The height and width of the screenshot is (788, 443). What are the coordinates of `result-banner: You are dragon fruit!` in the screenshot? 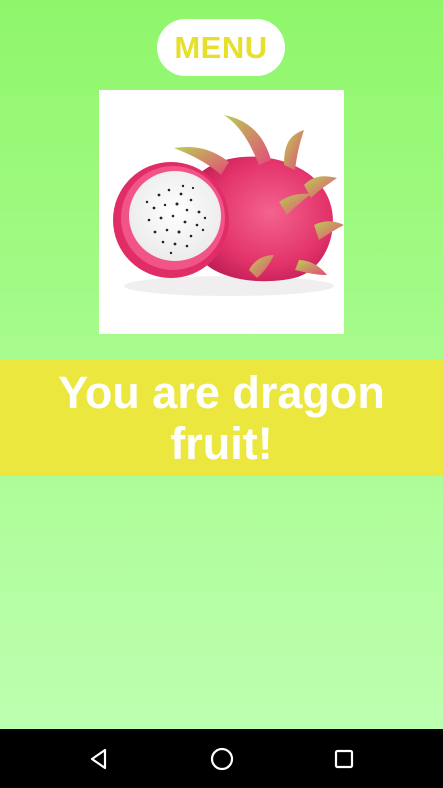 It's located at (221, 417).